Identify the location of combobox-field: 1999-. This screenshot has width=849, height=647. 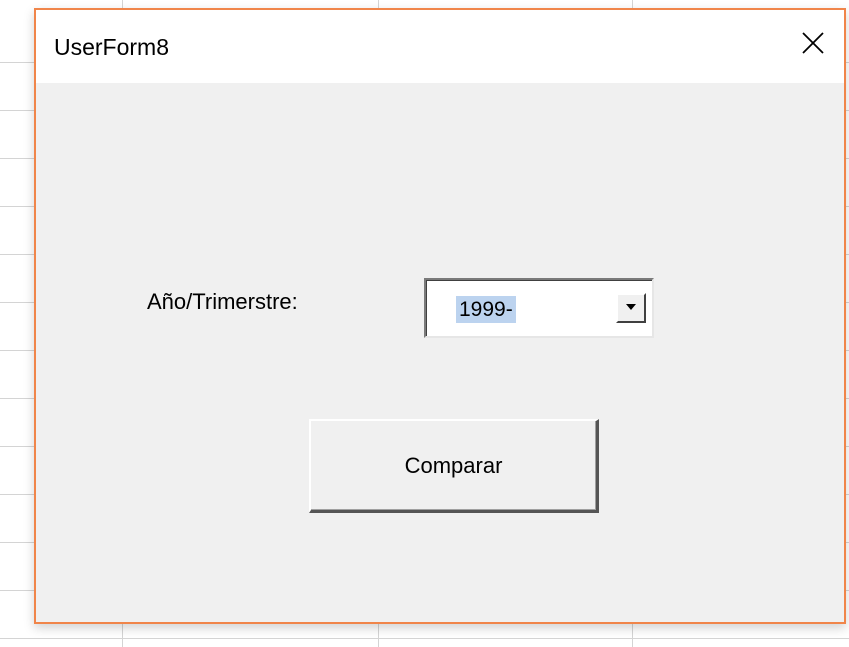
(539, 308).